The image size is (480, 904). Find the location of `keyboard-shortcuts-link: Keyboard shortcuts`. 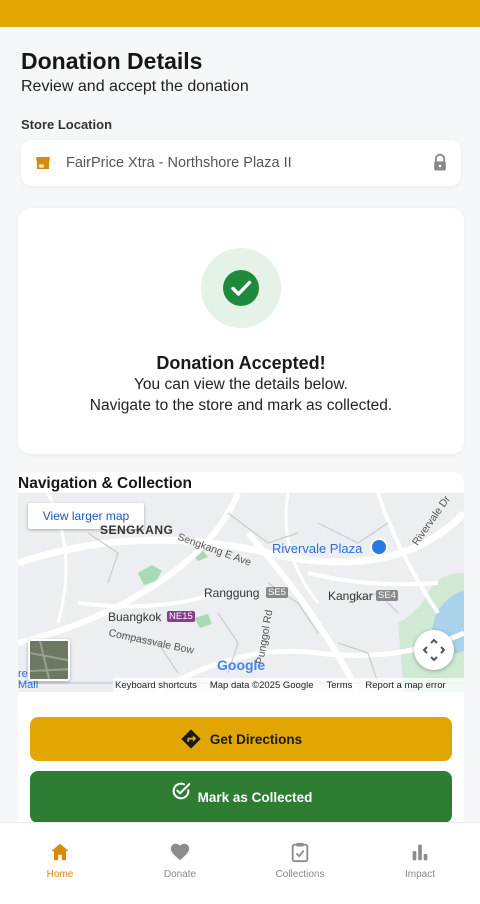

keyboard-shortcuts-link: Keyboard shortcuts is located at coordinates (156, 685).